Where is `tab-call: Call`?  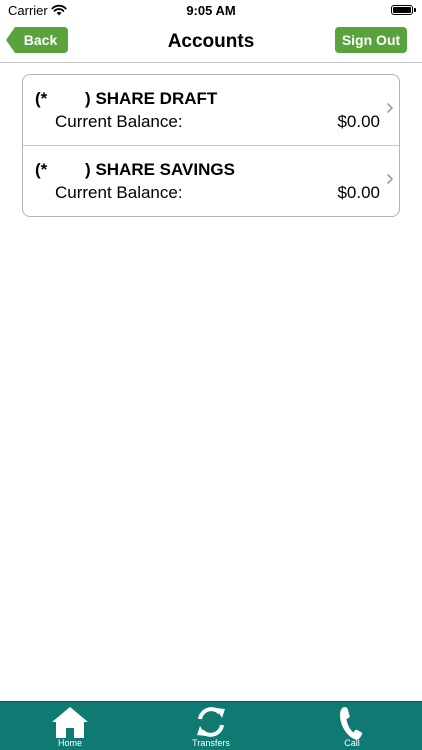 tab-call: Call is located at coordinates (352, 726).